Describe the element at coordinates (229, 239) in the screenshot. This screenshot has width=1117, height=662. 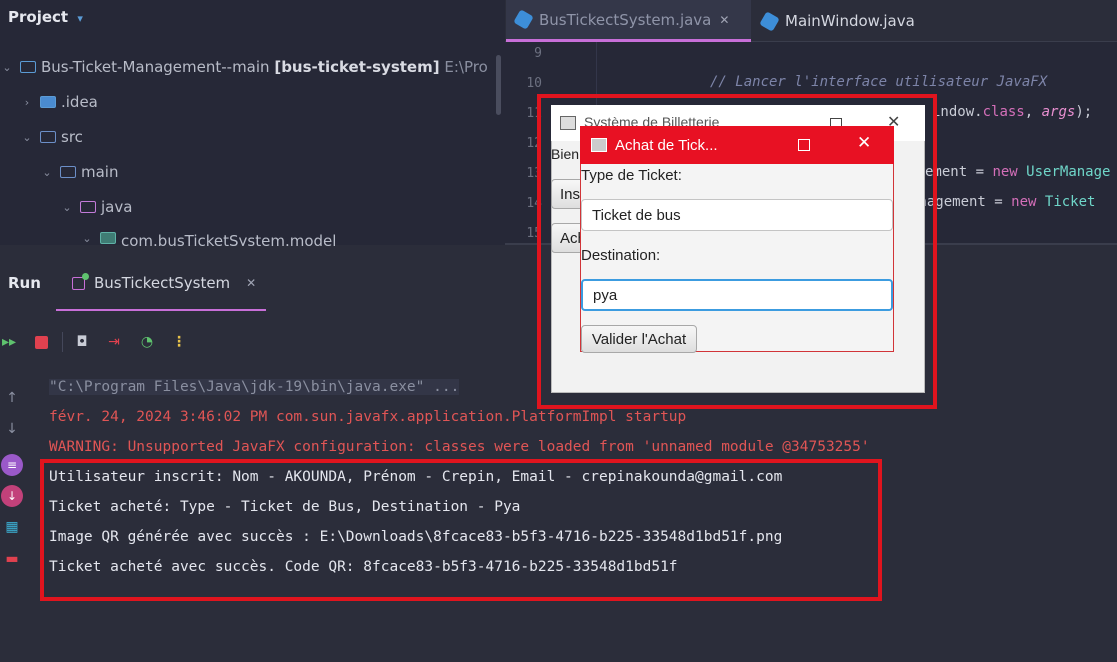
I see `tree-item-label: com.busTicketSystem.model` at that location.